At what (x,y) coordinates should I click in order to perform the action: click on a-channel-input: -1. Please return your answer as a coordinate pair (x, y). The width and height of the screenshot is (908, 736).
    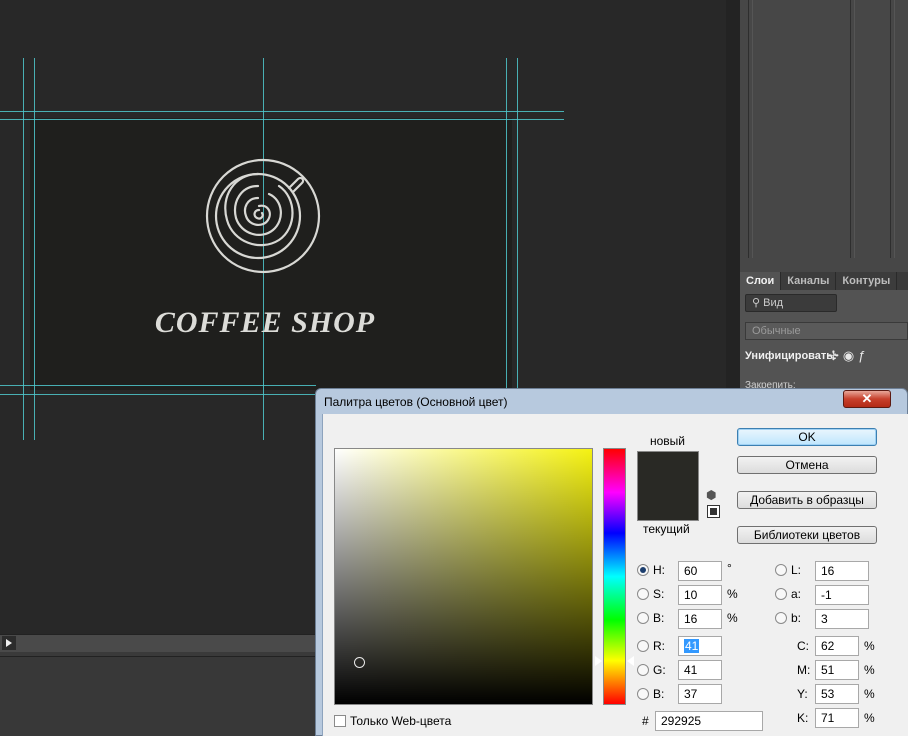
    Looking at the image, I should click on (842, 595).